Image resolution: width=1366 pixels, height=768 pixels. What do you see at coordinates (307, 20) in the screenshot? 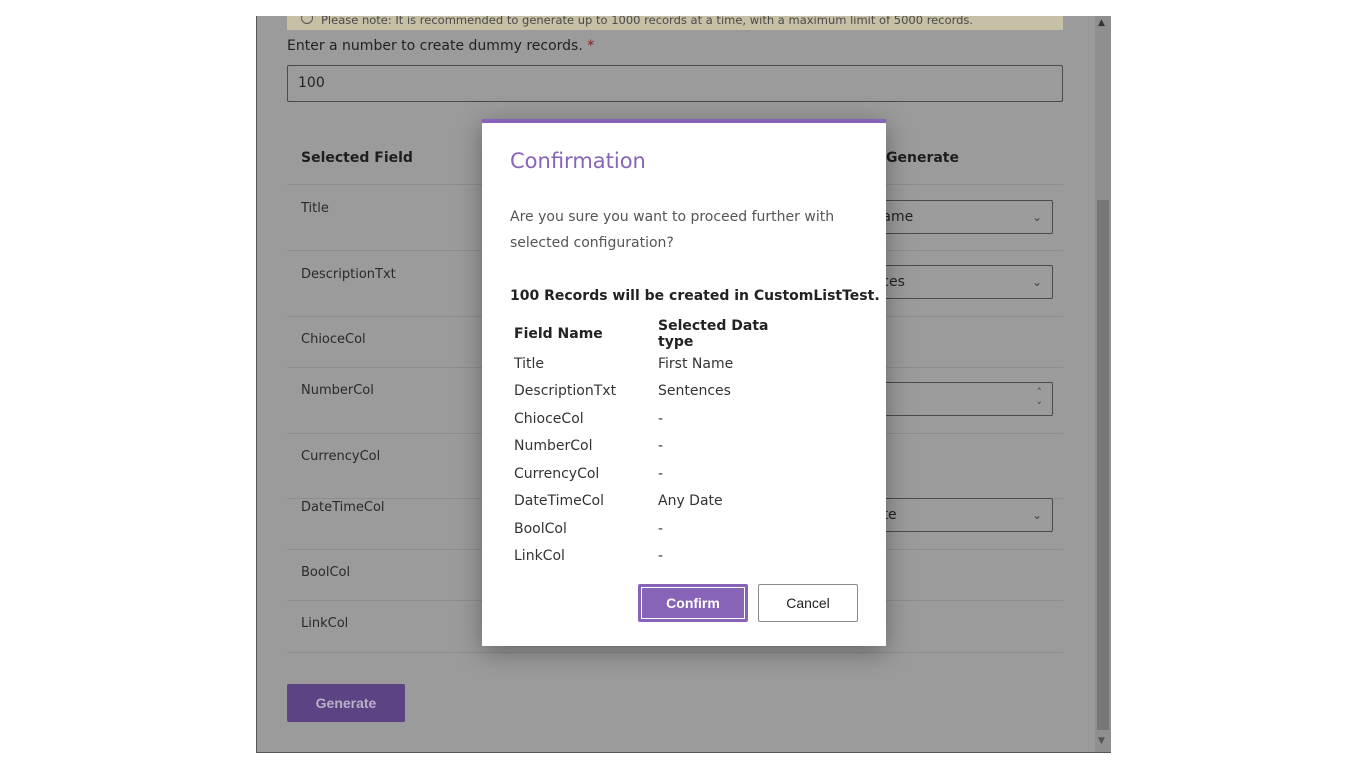
I see `info-icon` at bounding box center [307, 20].